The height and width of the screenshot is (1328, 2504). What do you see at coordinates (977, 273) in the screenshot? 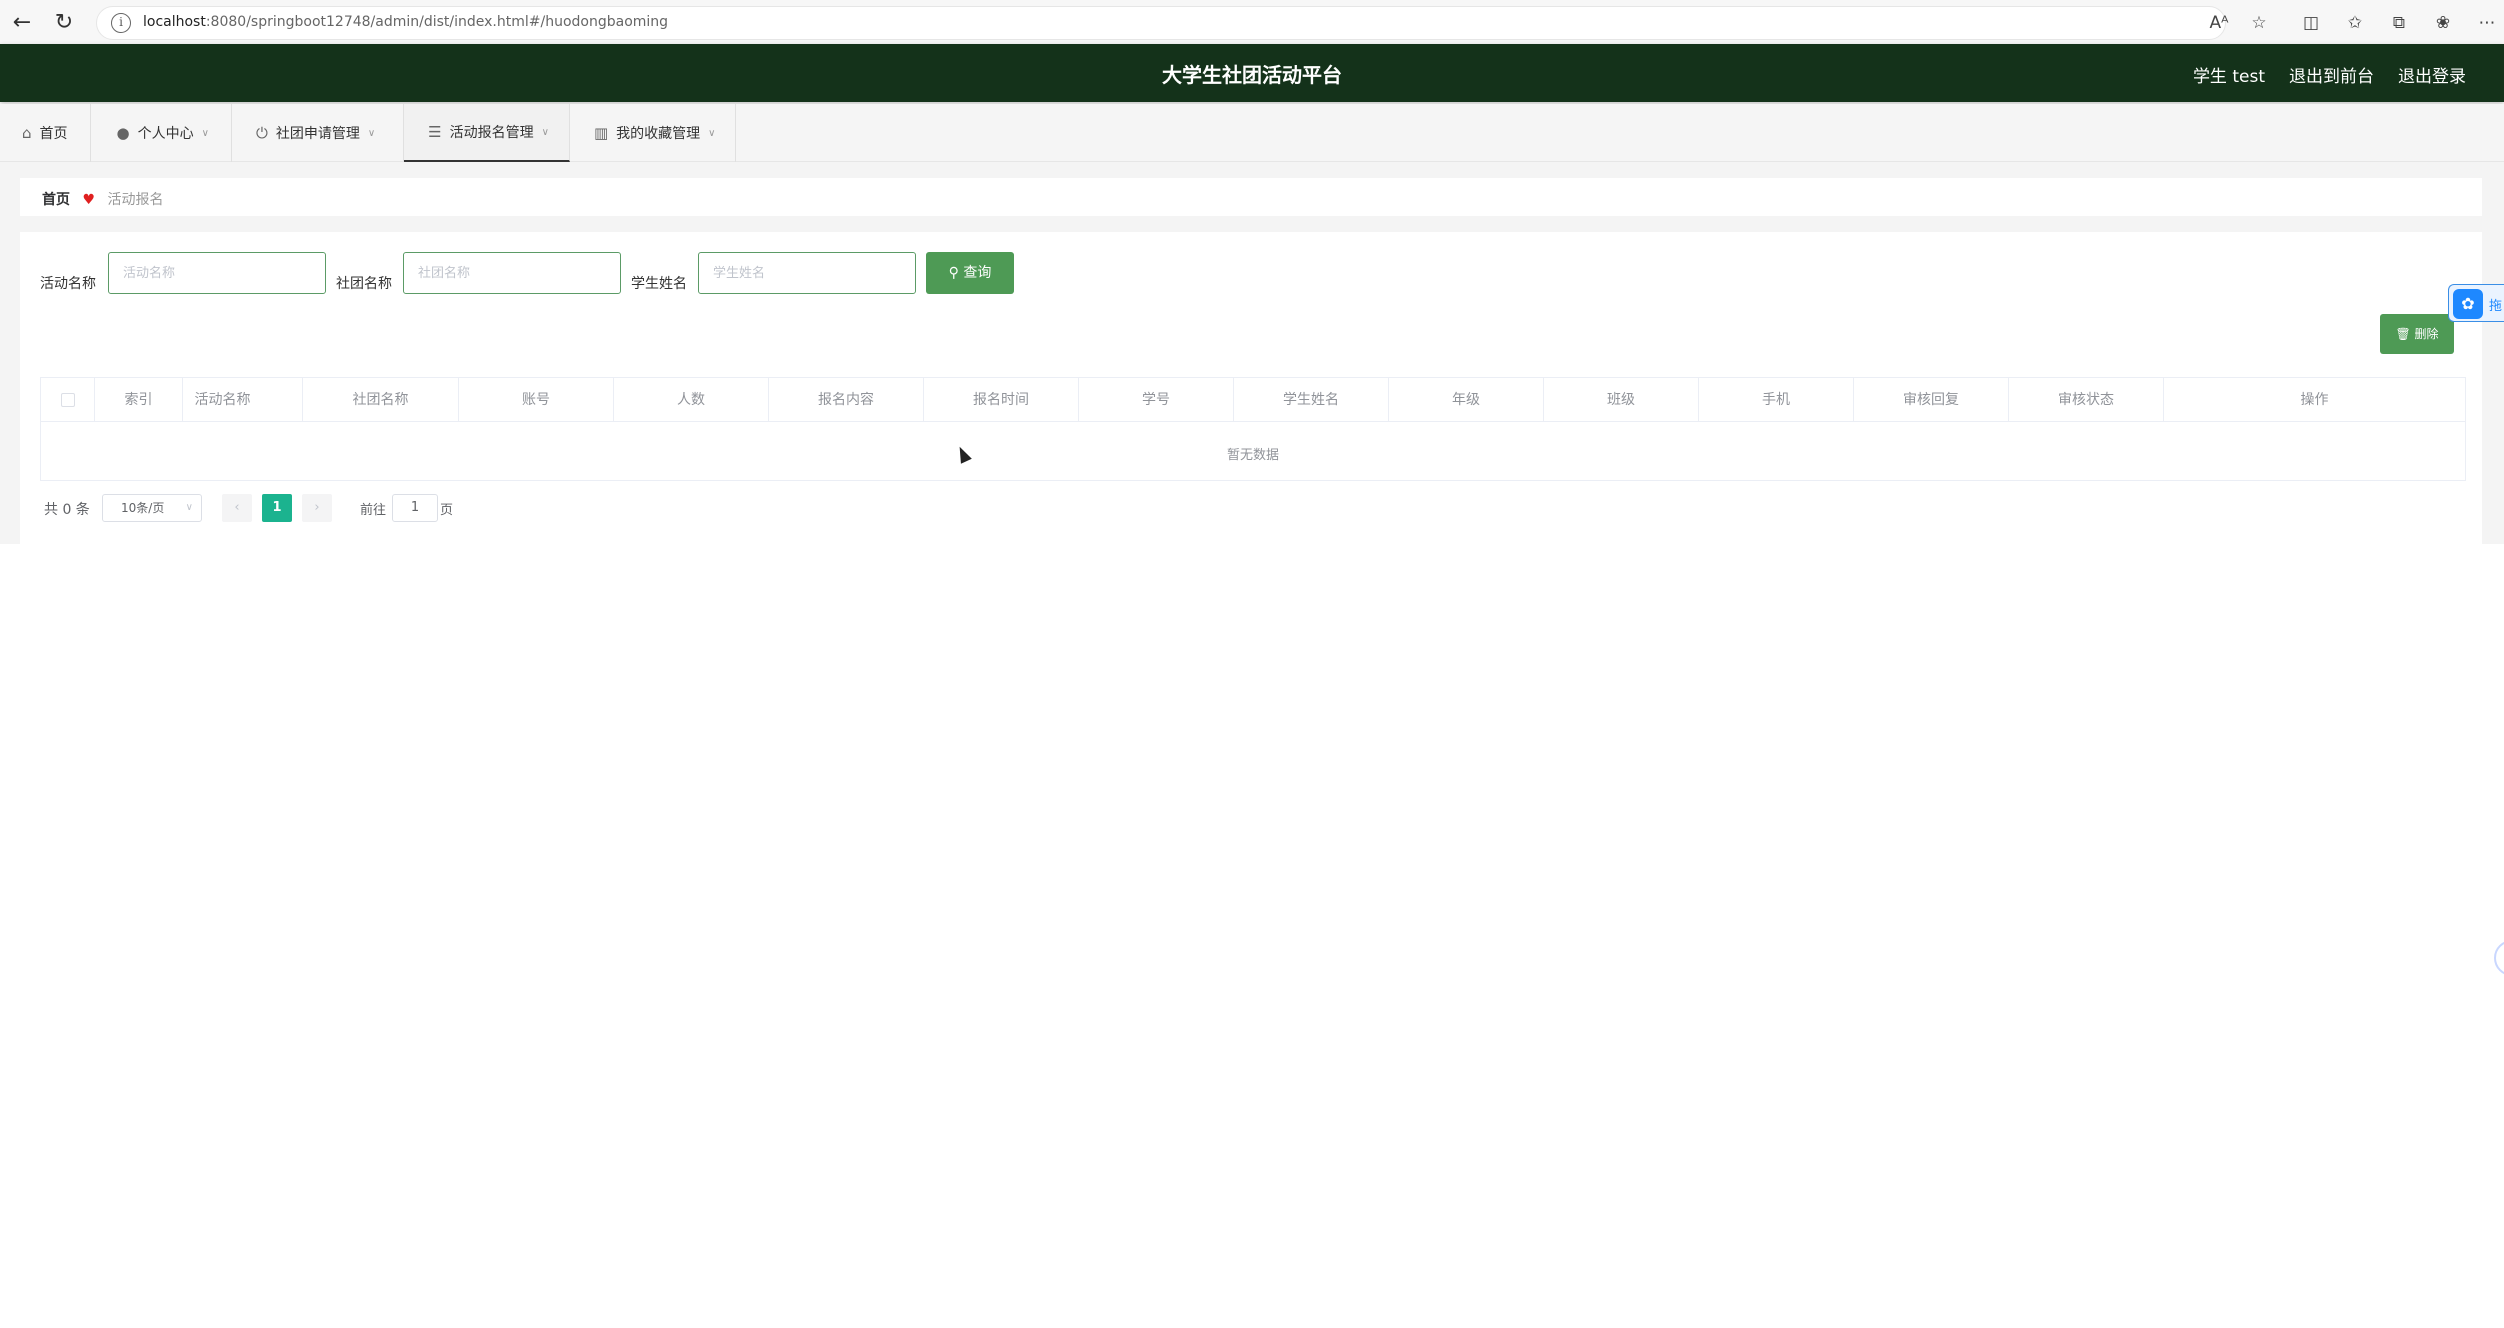
I see `query-button-label: 查询` at bounding box center [977, 273].